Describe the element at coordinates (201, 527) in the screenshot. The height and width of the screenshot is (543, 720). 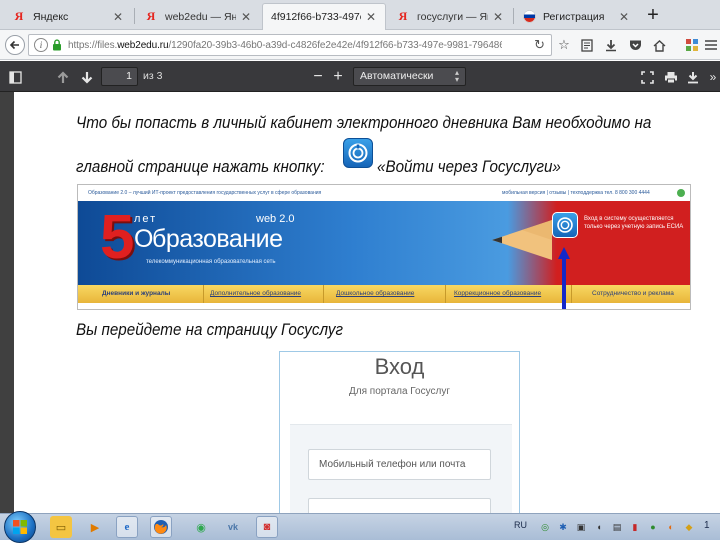
I see `chat-icon: ◉` at that location.